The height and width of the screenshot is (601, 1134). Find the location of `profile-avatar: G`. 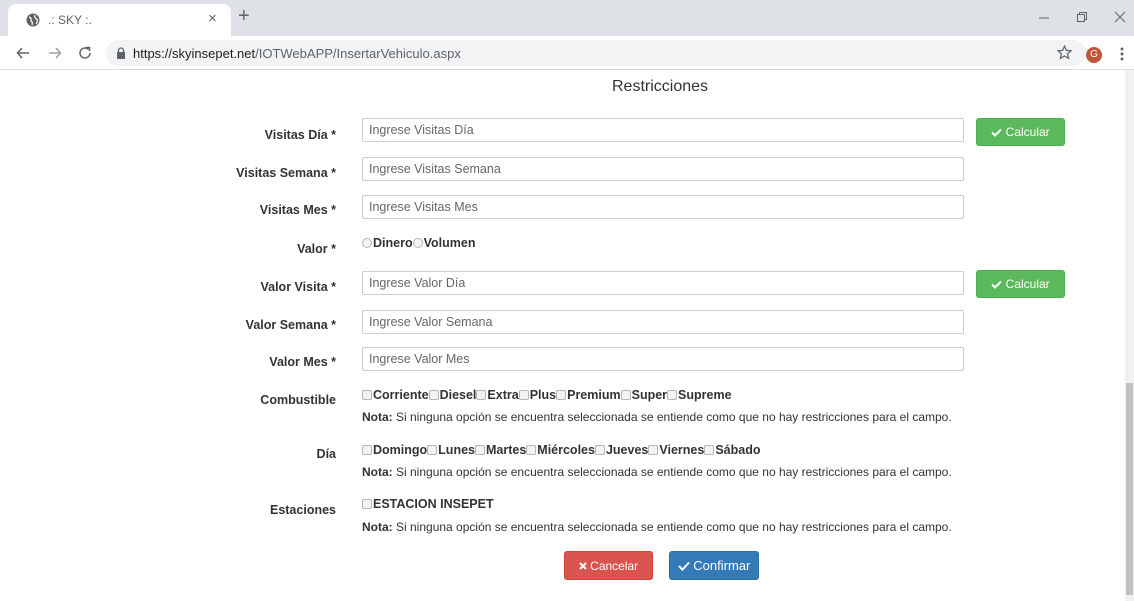

profile-avatar: G is located at coordinates (1094, 55).